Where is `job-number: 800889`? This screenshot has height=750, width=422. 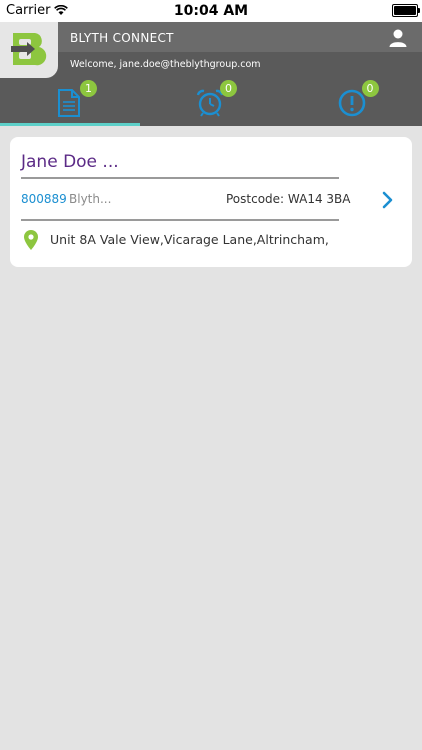
job-number: 800889 is located at coordinates (44, 199).